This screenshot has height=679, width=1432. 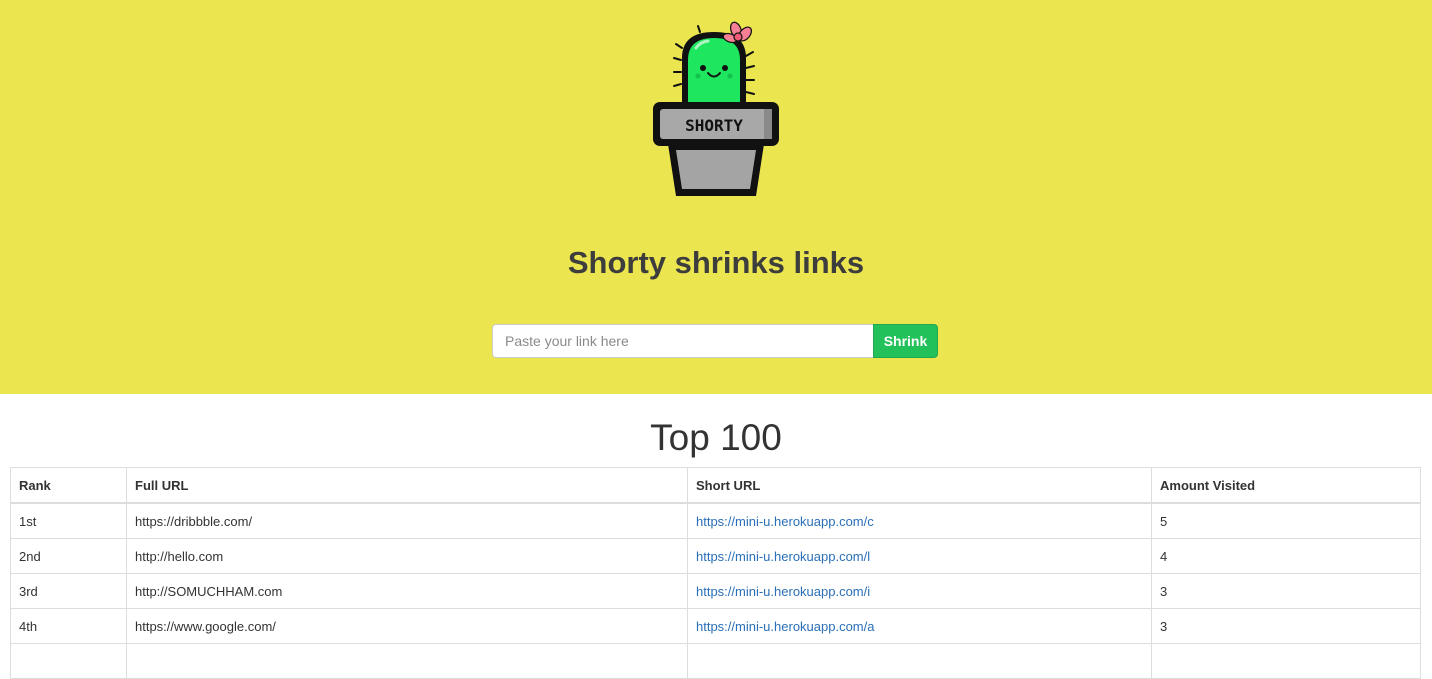 I want to click on full-url-cell: http://SOMUCHHAM.com, so click(x=407, y=591).